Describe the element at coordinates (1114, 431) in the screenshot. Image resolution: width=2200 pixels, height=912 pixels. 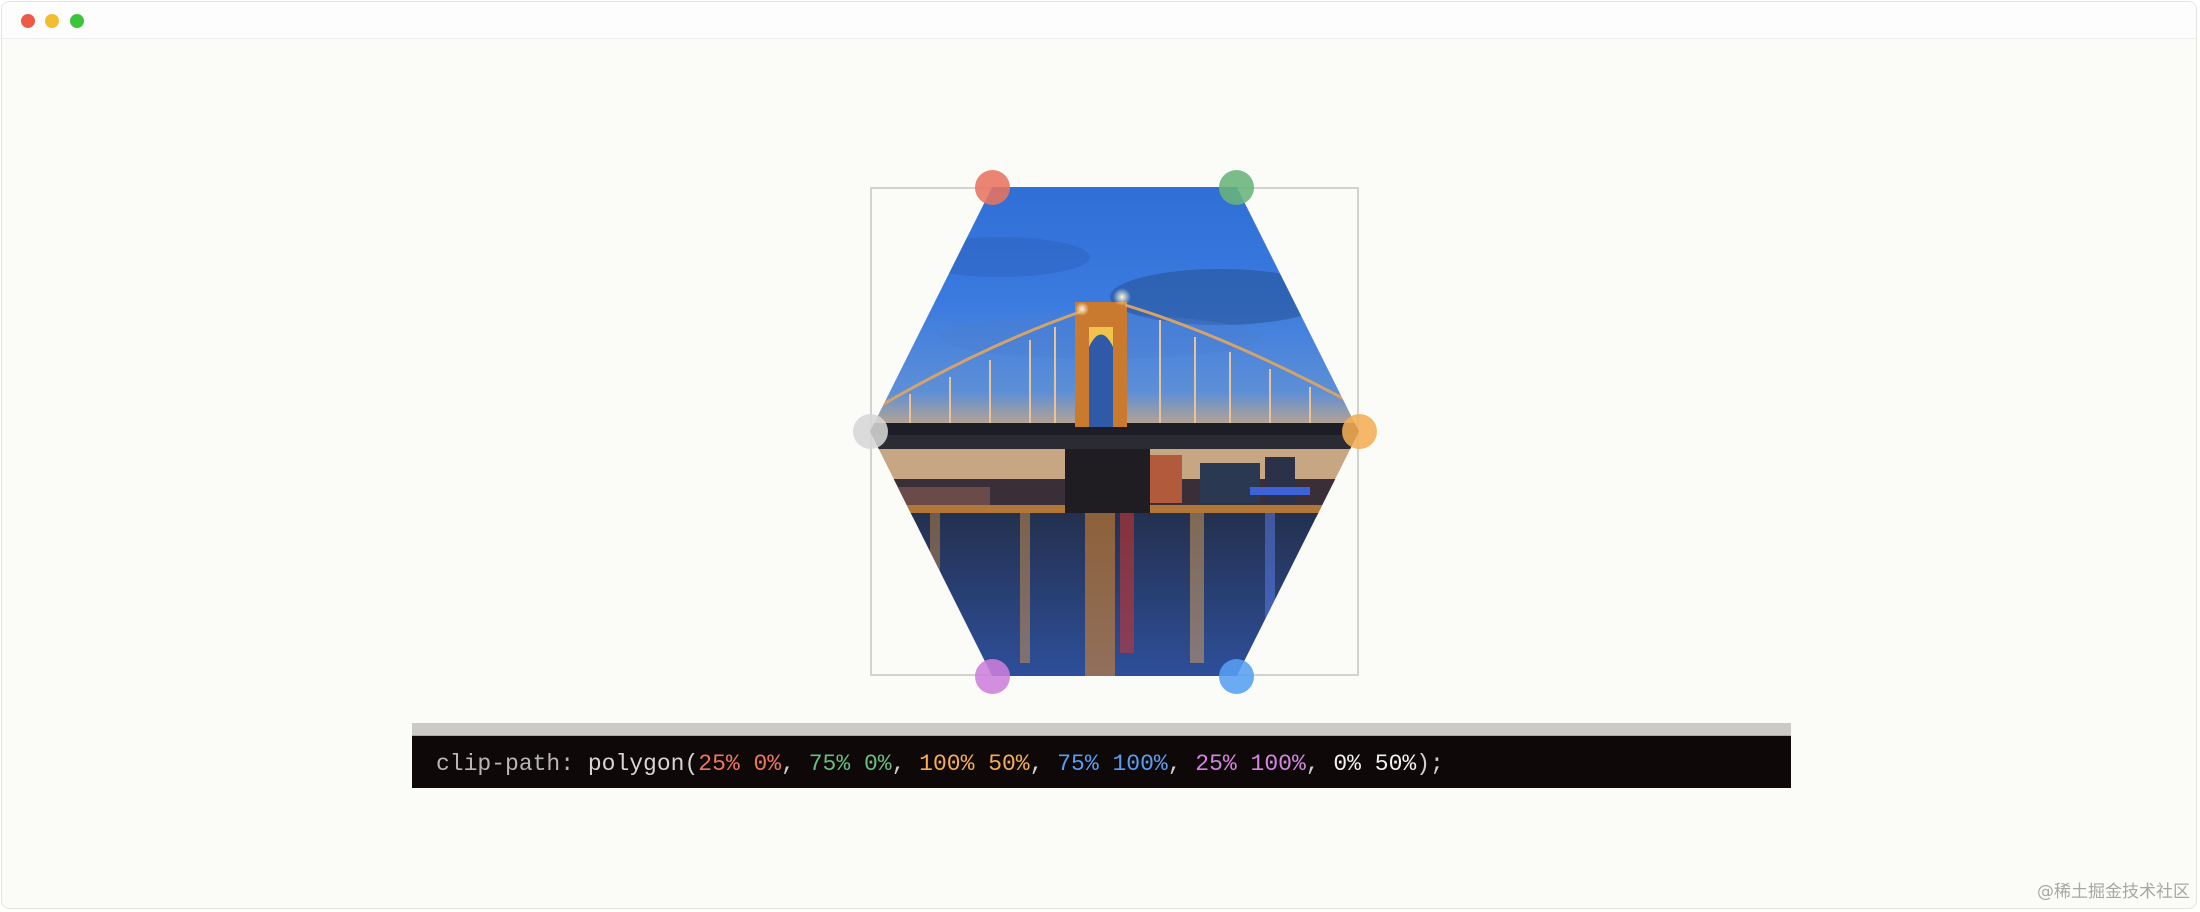
I see `clipped-bridge-photo` at that location.